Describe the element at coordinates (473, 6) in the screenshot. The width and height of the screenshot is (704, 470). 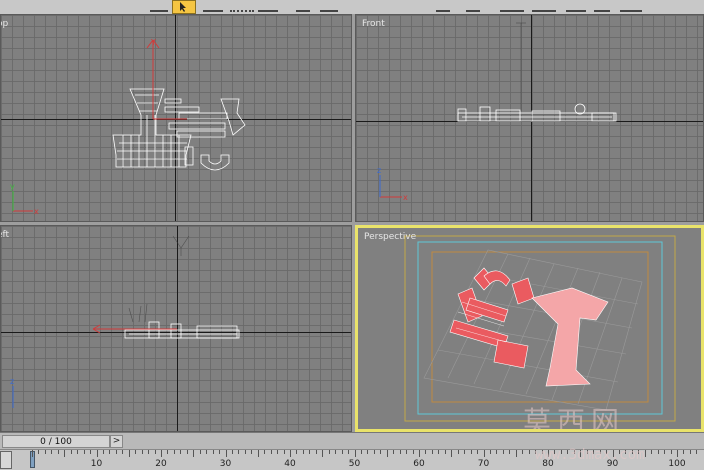
I see `mirror-icon` at that location.